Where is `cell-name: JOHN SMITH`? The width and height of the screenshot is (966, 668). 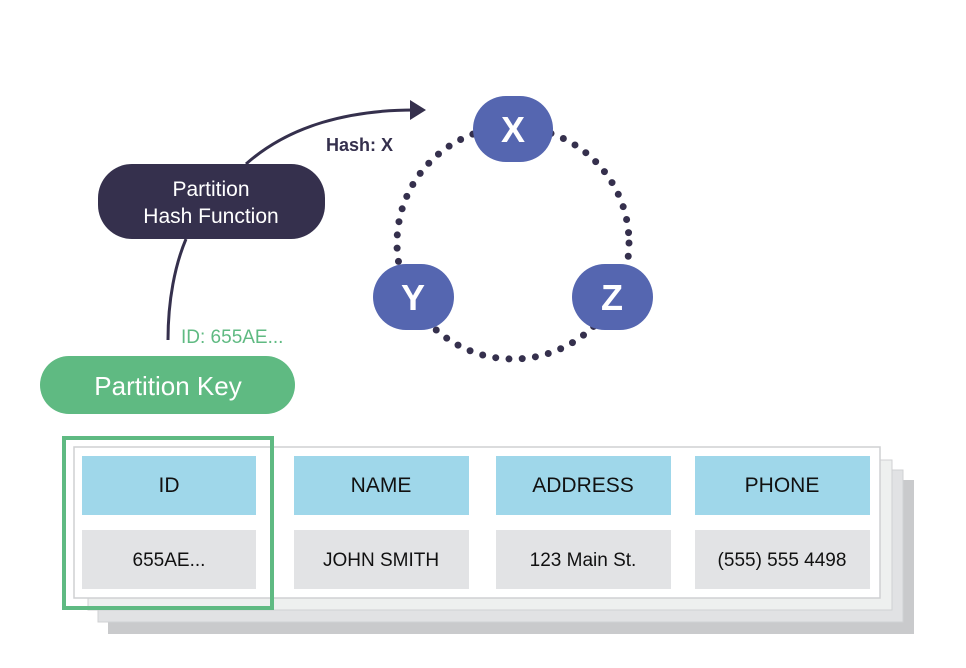
cell-name: JOHN SMITH is located at coordinates (381, 560).